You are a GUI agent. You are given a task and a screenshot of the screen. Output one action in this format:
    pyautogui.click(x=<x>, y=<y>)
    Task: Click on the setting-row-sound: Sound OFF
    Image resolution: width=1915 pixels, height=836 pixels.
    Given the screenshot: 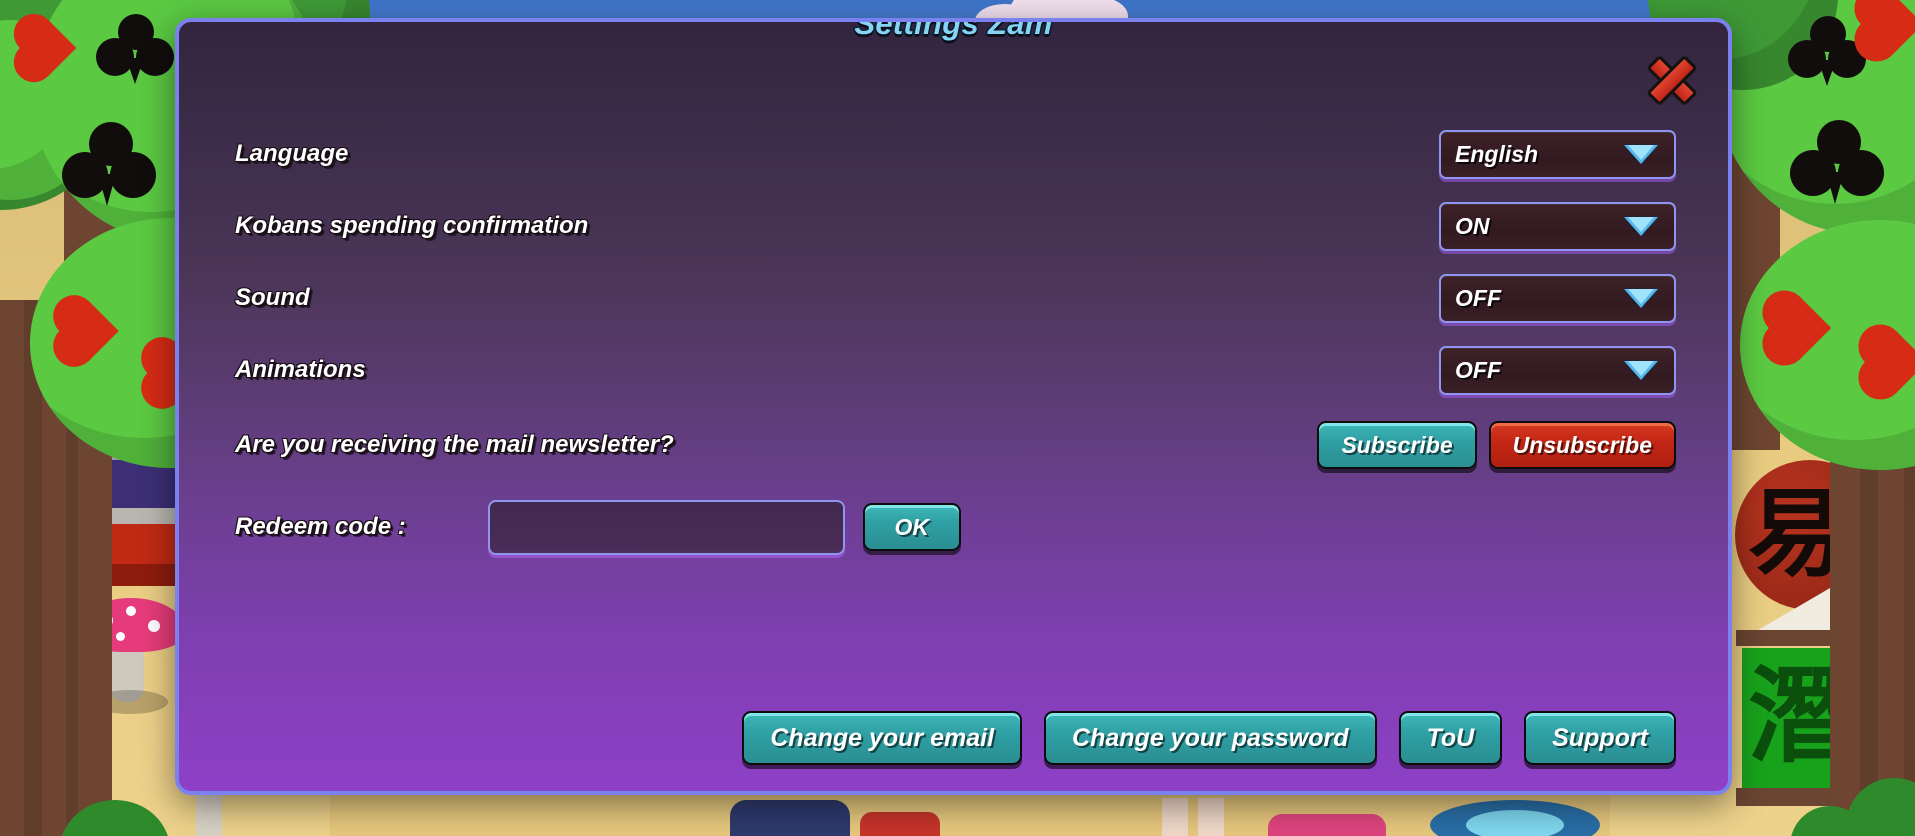 What is the action you would take?
    pyautogui.click(x=953, y=298)
    